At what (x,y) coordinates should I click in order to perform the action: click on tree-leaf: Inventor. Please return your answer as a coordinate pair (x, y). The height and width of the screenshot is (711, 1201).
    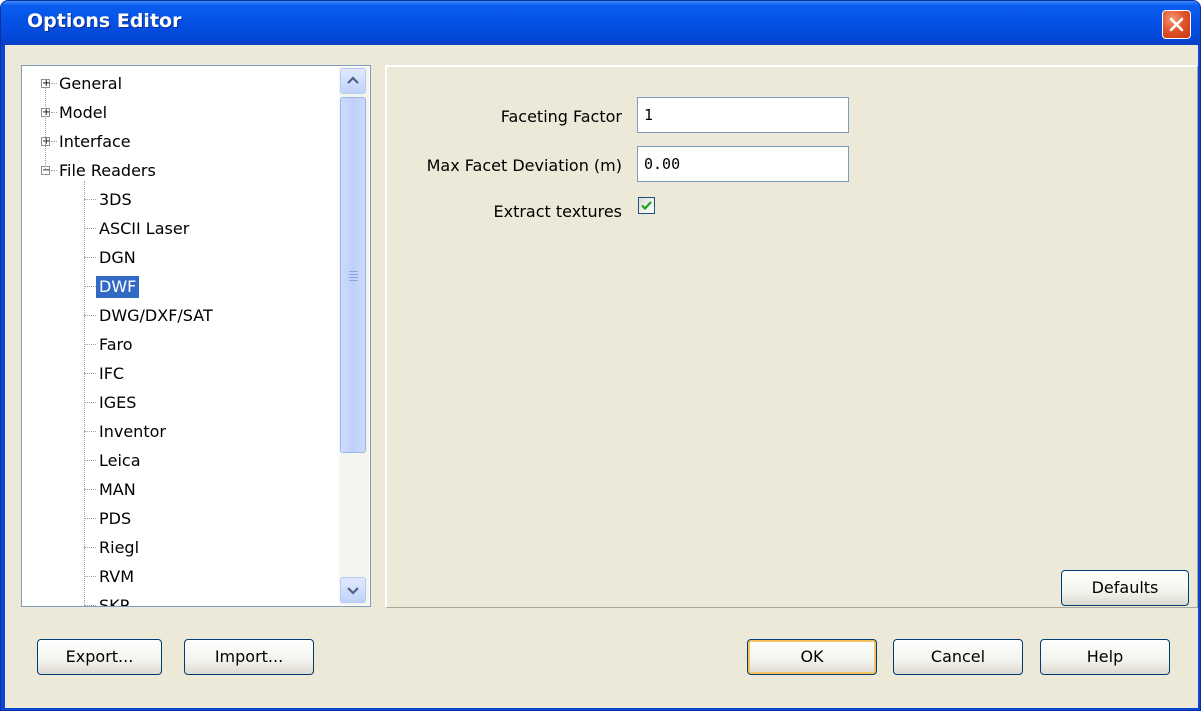
    Looking at the image, I should click on (126, 432).